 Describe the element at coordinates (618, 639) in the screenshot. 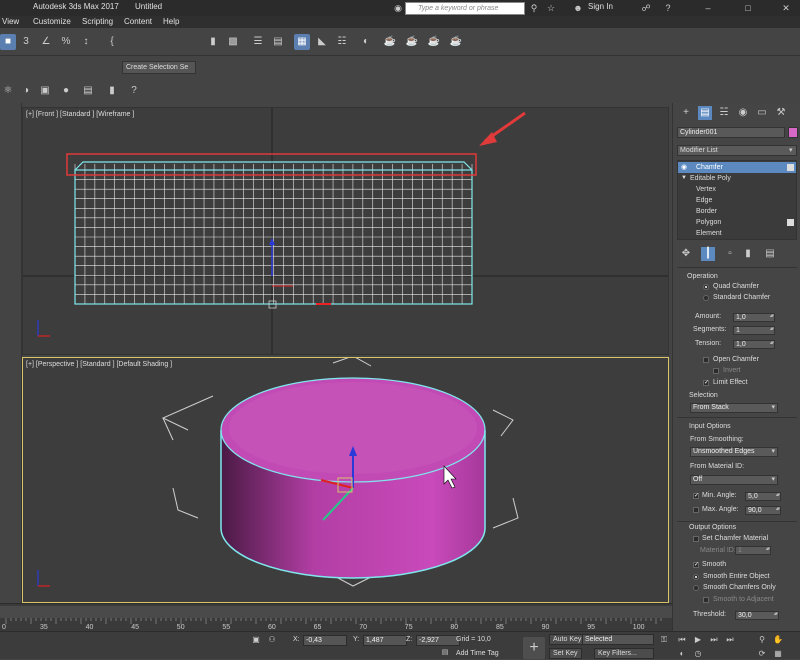

I see `key-mode-dropdown: Selected` at that location.